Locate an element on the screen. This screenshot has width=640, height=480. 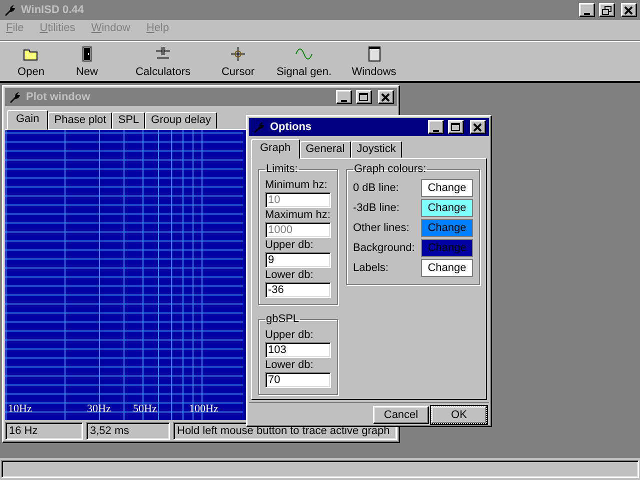
colour-label: 0 dB line: is located at coordinates (376, 188).